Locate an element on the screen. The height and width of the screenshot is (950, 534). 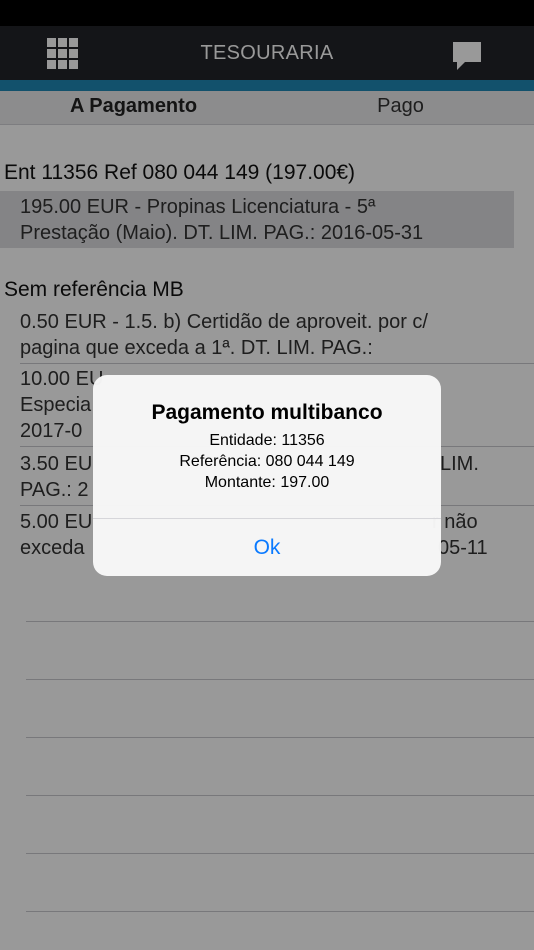
alert-montante: Montante: 197.00 is located at coordinates (267, 482).